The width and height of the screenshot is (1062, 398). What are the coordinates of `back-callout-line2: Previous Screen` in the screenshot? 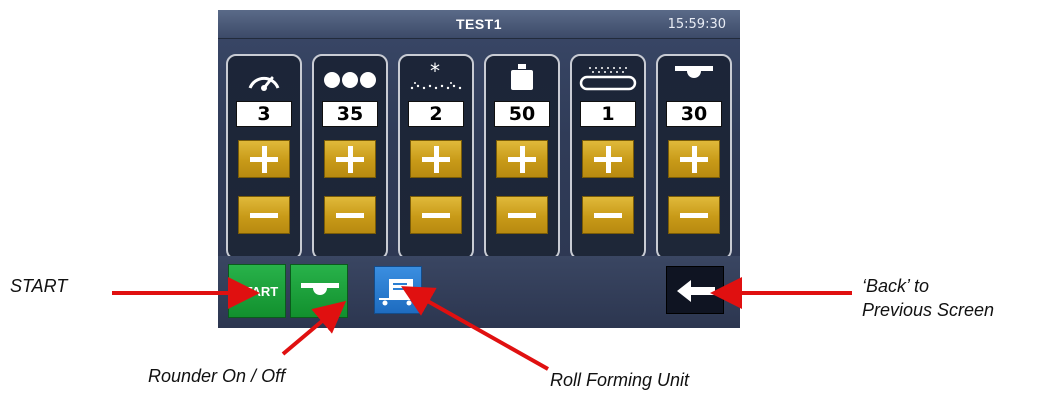 It's located at (928, 310).